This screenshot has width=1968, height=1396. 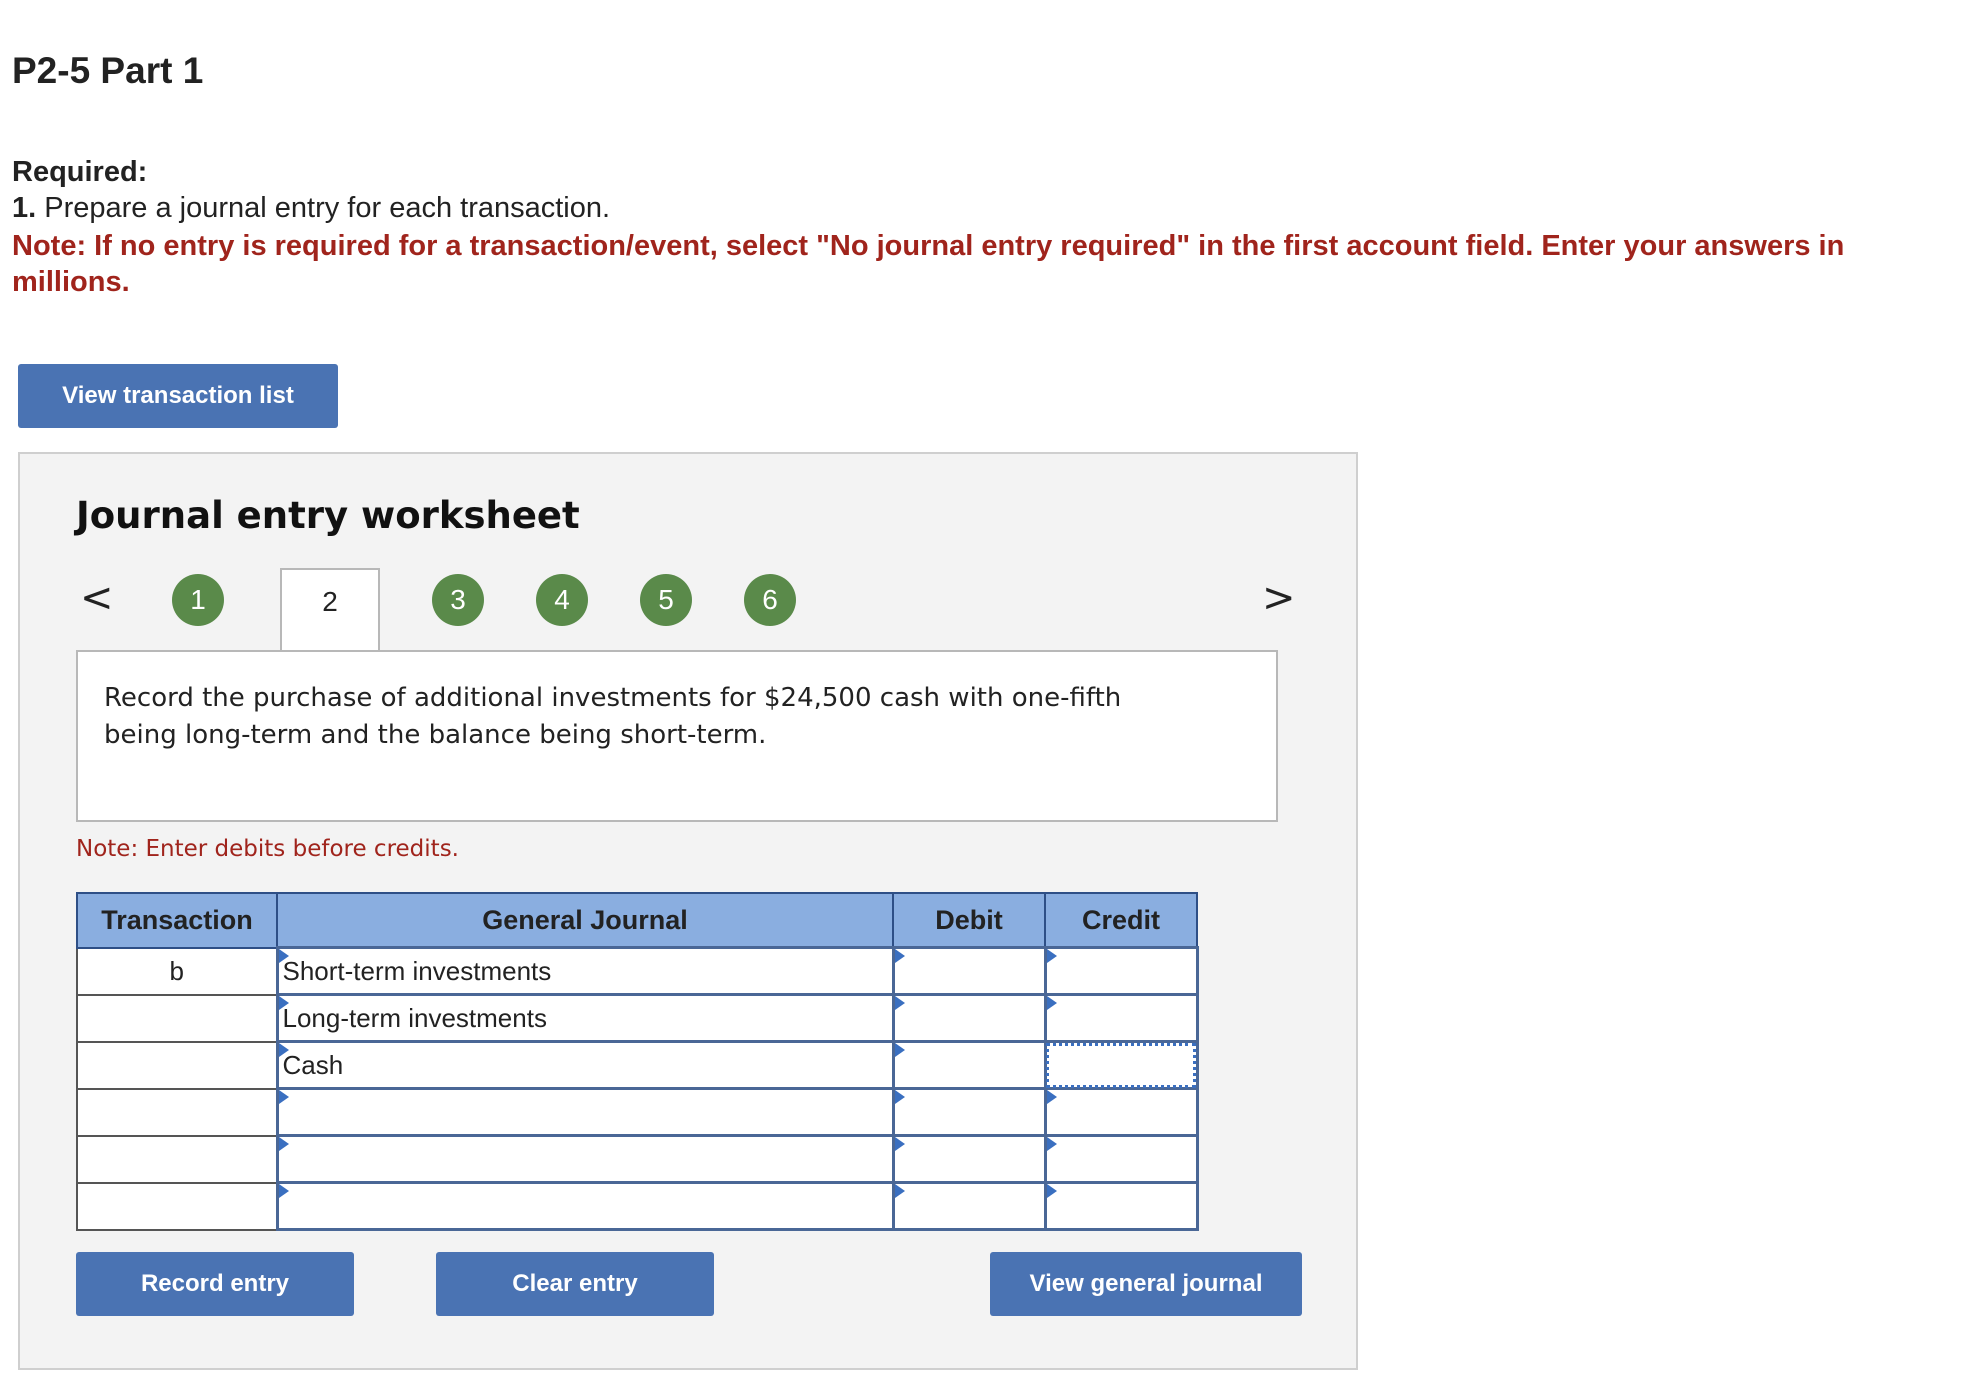 I want to click on step-tab-6: 6, so click(x=770, y=600).